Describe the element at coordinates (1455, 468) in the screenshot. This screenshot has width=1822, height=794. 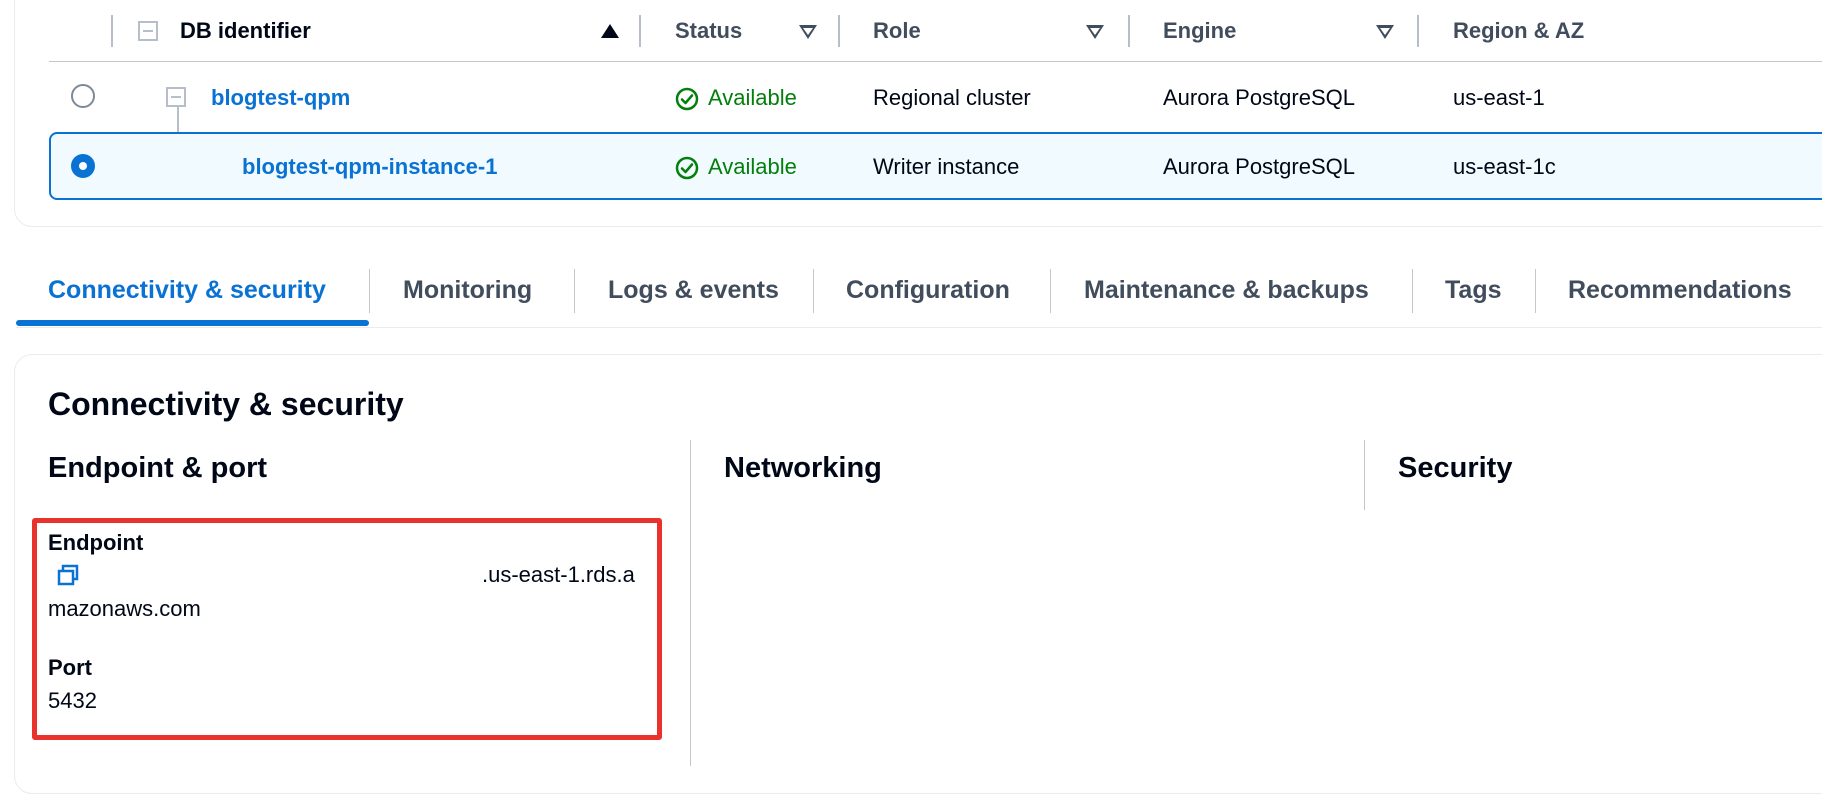
I see `security-heading: Security` at that location.